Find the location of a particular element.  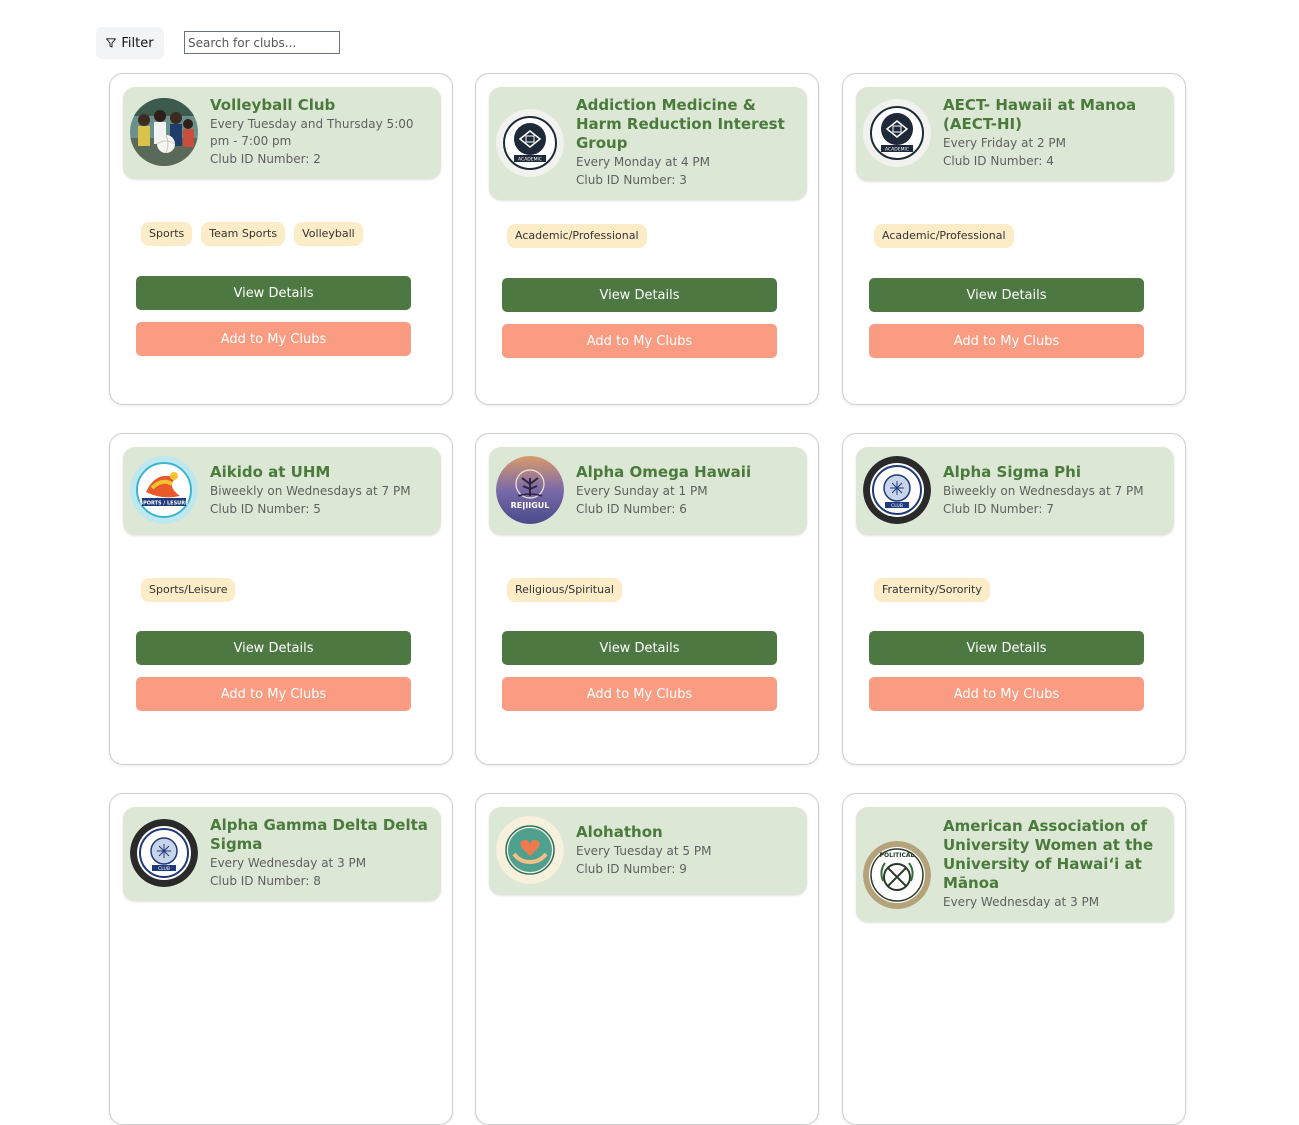

club-name: Aikido at UHM is located at coordinates (270, 471).